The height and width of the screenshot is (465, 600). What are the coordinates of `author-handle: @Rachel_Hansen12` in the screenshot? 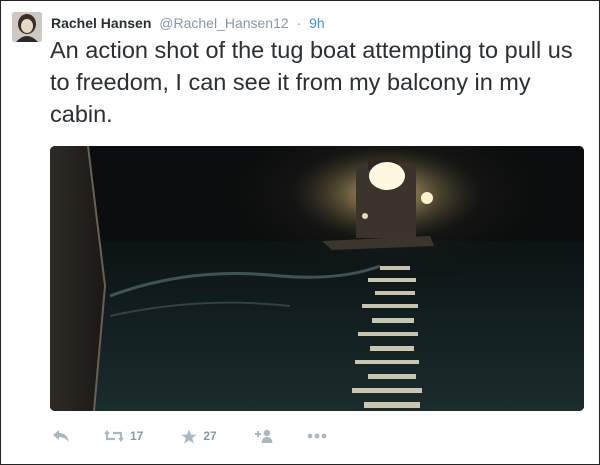 It's located at (223, 23).